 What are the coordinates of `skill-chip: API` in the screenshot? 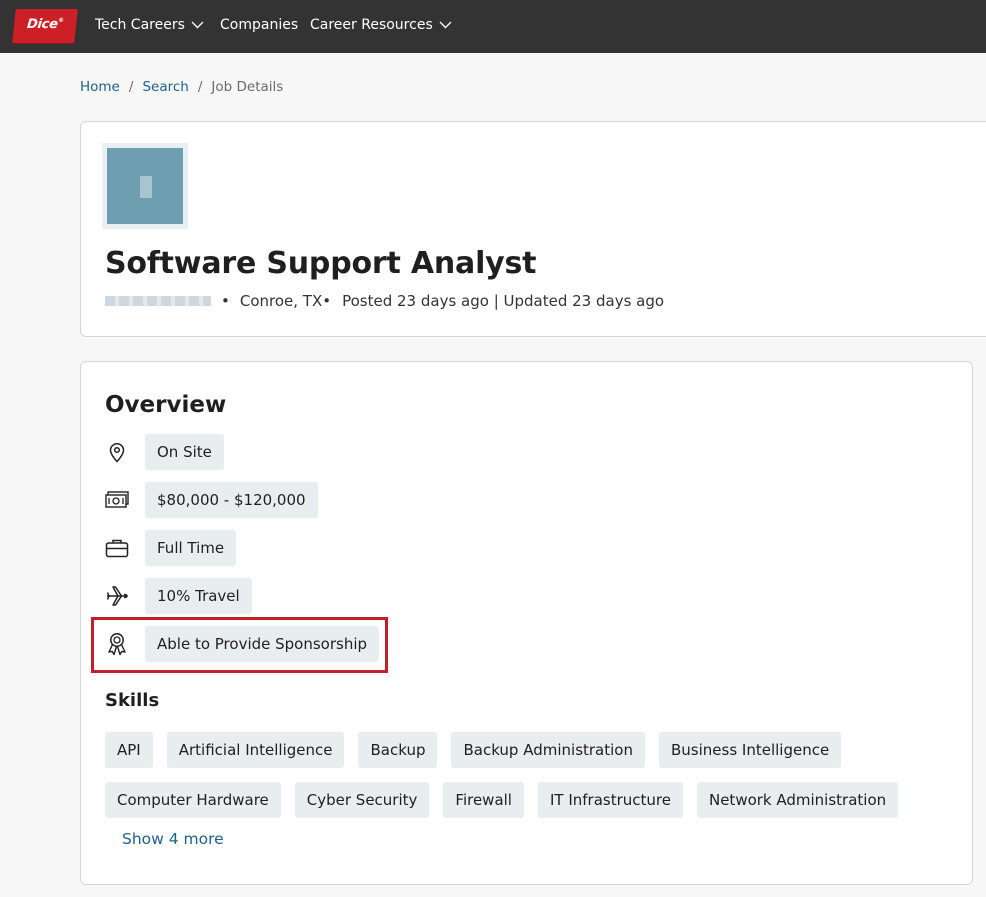 It's located at (129, 750).